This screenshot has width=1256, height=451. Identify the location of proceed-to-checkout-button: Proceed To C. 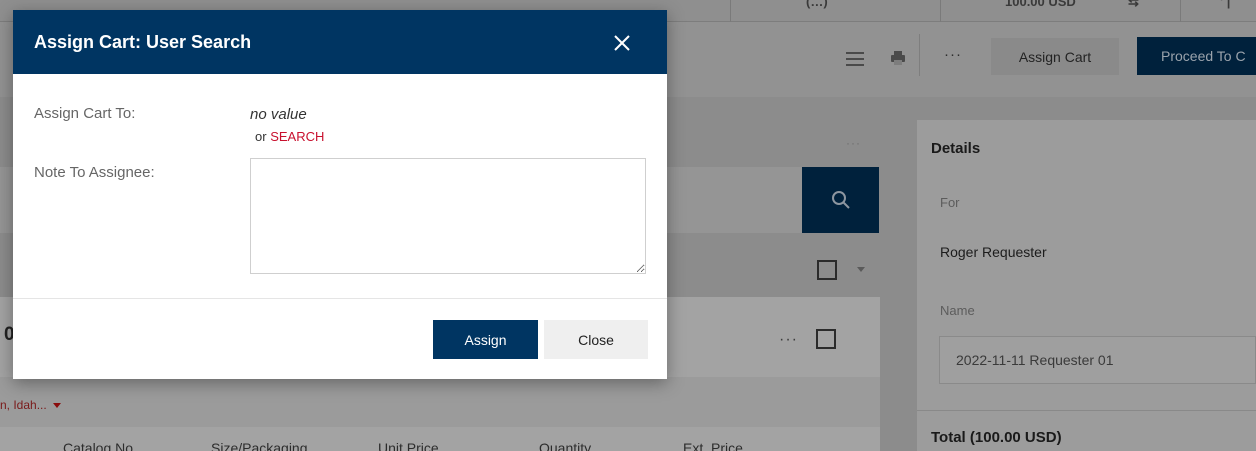
(1196, 56).